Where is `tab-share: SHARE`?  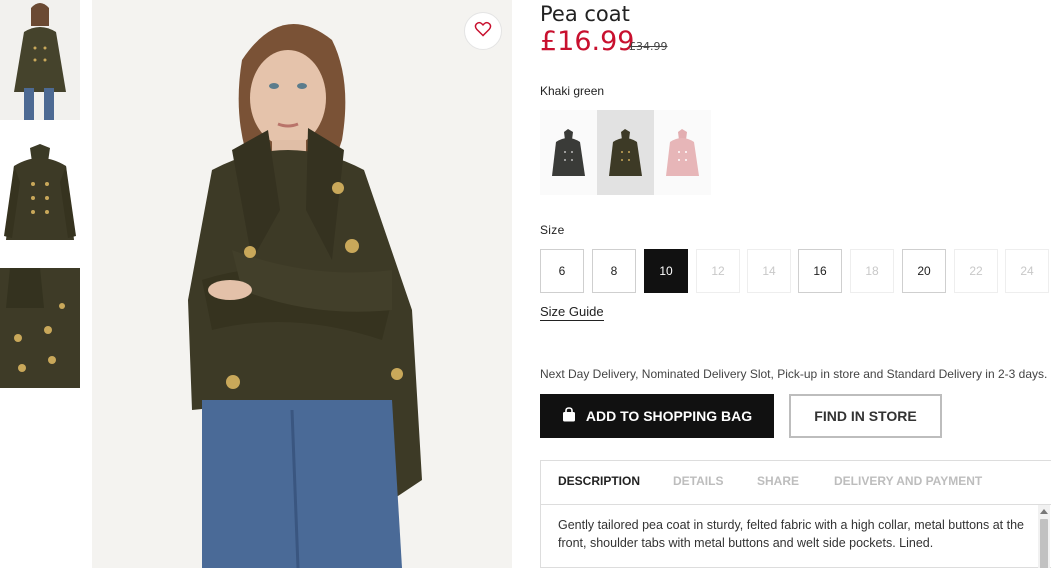
tab-share: SHARE is located at coordinates (778, 481).